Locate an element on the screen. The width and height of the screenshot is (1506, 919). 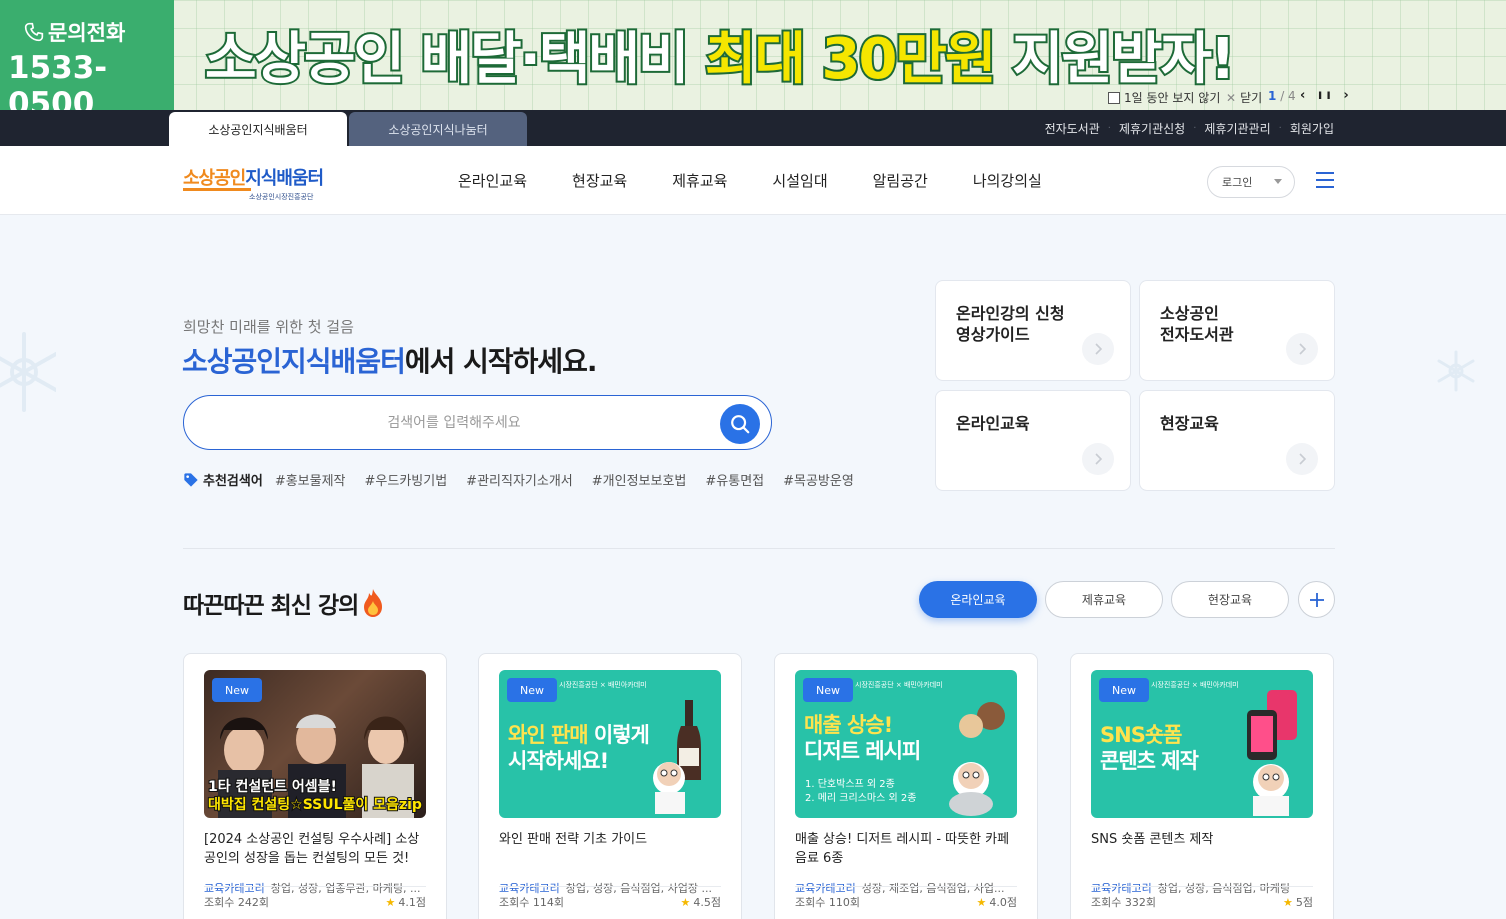
headline-highlight: 최대 30만원 is located at coordinates (851, 59).